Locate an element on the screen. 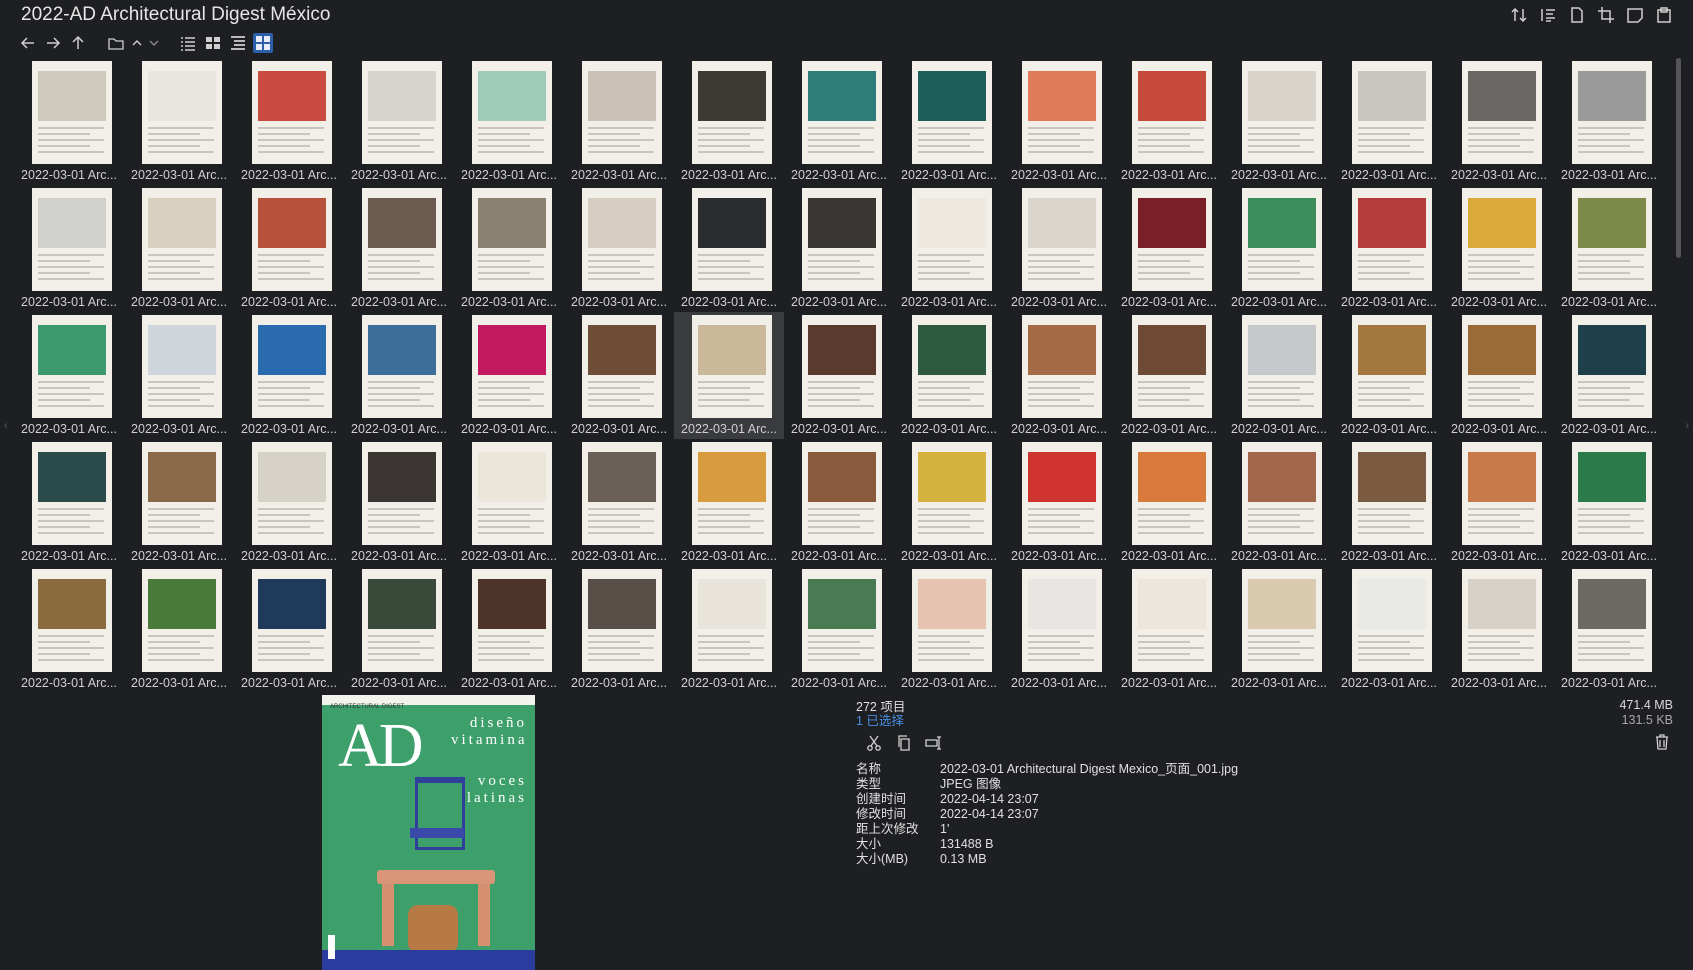 The image size is (1693, 970). arrow-up-icon is located at coordinates (78, 43).